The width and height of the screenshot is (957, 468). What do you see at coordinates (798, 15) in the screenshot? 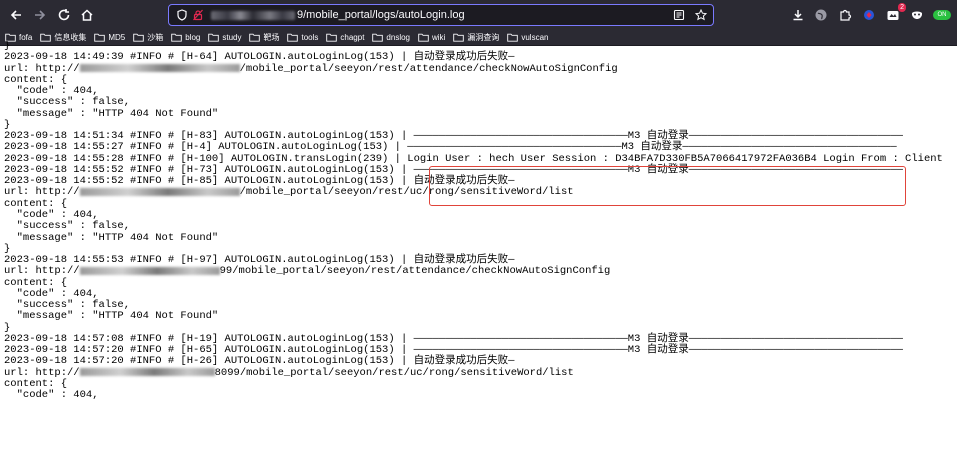
I see `download-icon` at bounding box center [798, 15].